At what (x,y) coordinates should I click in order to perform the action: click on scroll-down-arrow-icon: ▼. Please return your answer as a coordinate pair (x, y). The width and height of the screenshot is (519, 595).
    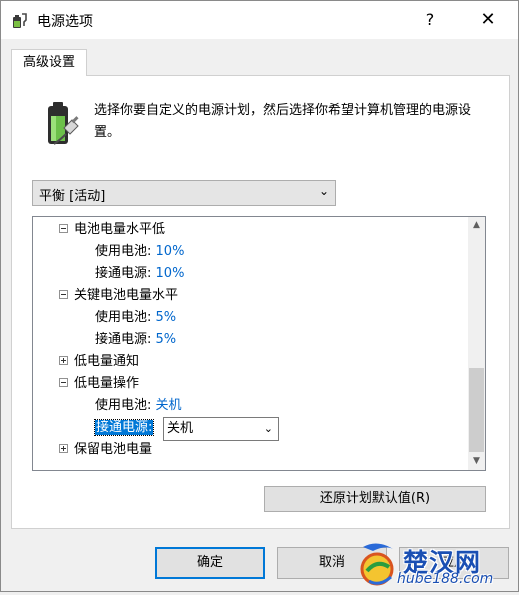
    Looking at the image, I should click on (476, 461).